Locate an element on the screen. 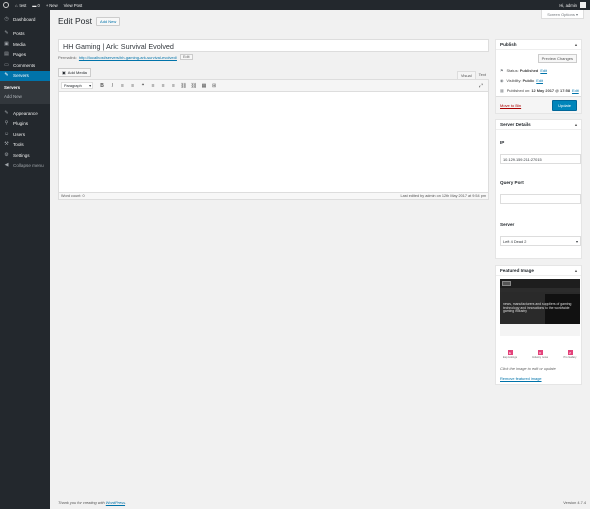 The width and height of the screenshot is (590, 509). avatar is located at coordinates (583, 5).